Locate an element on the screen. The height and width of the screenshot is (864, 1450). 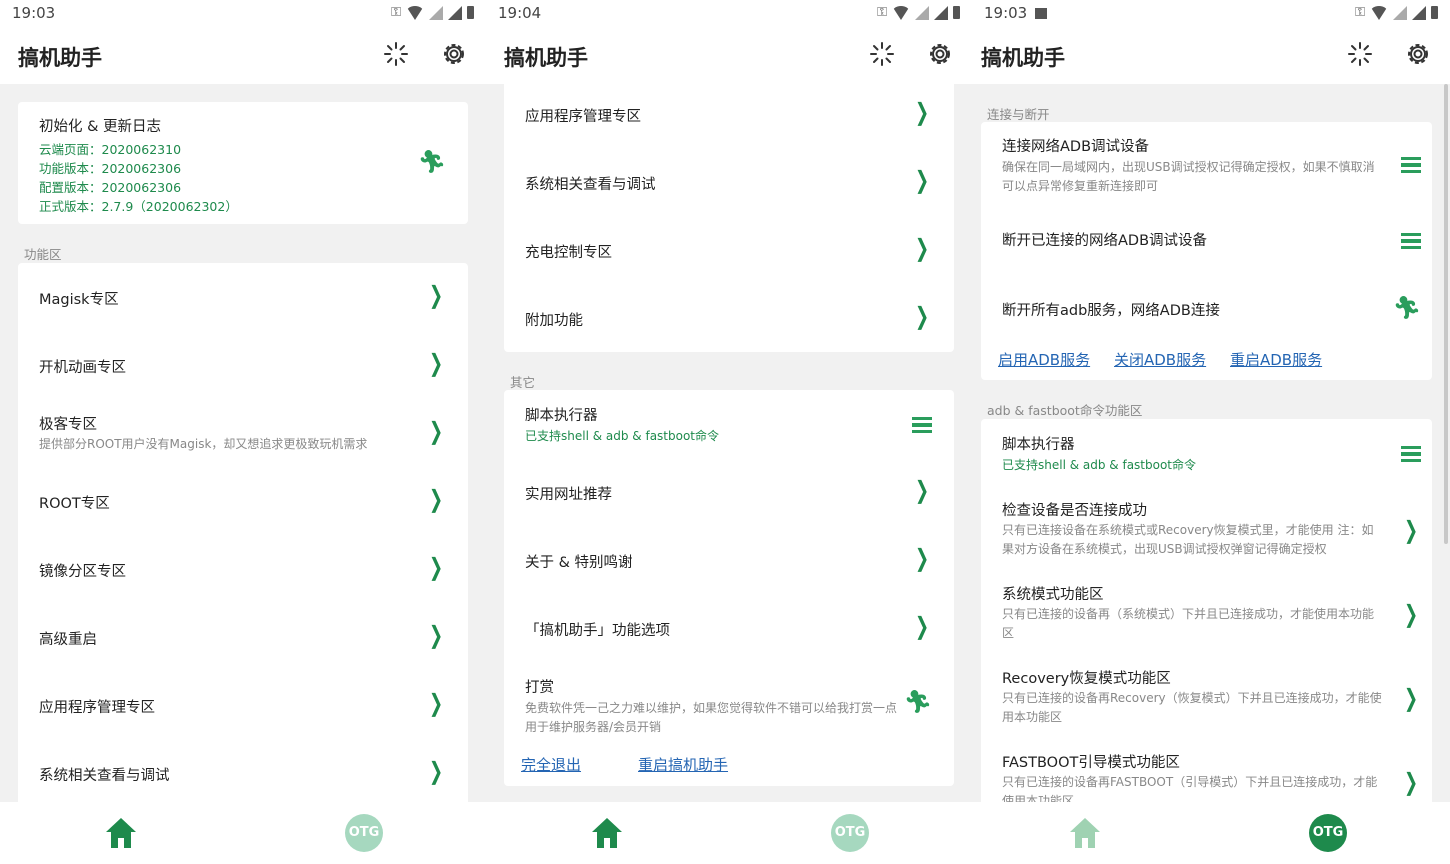
enable-adb-link: 启用ADB服务 is located at coordinates (1044, 359).